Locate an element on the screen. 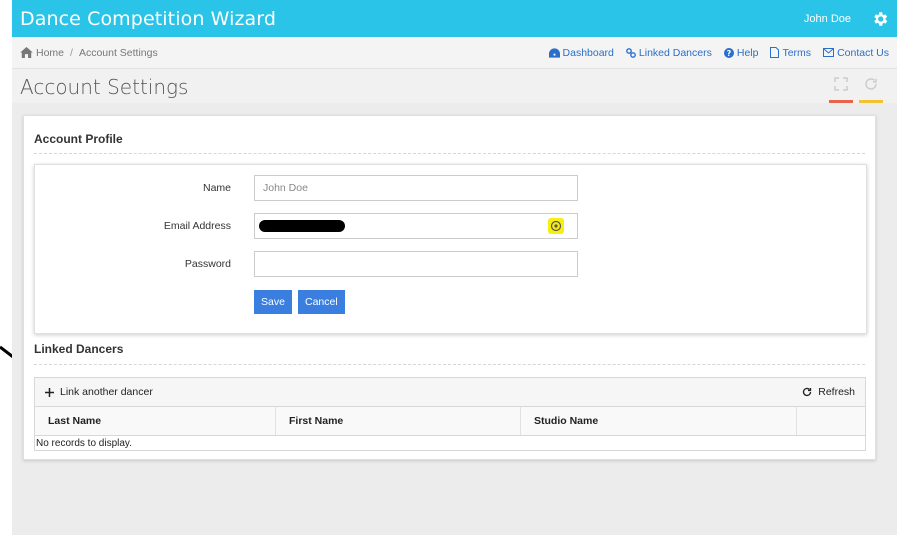 This screenshot has height=535, width=897. nav-contact-us-label: Contact Us is located at coordinates (863, 52).